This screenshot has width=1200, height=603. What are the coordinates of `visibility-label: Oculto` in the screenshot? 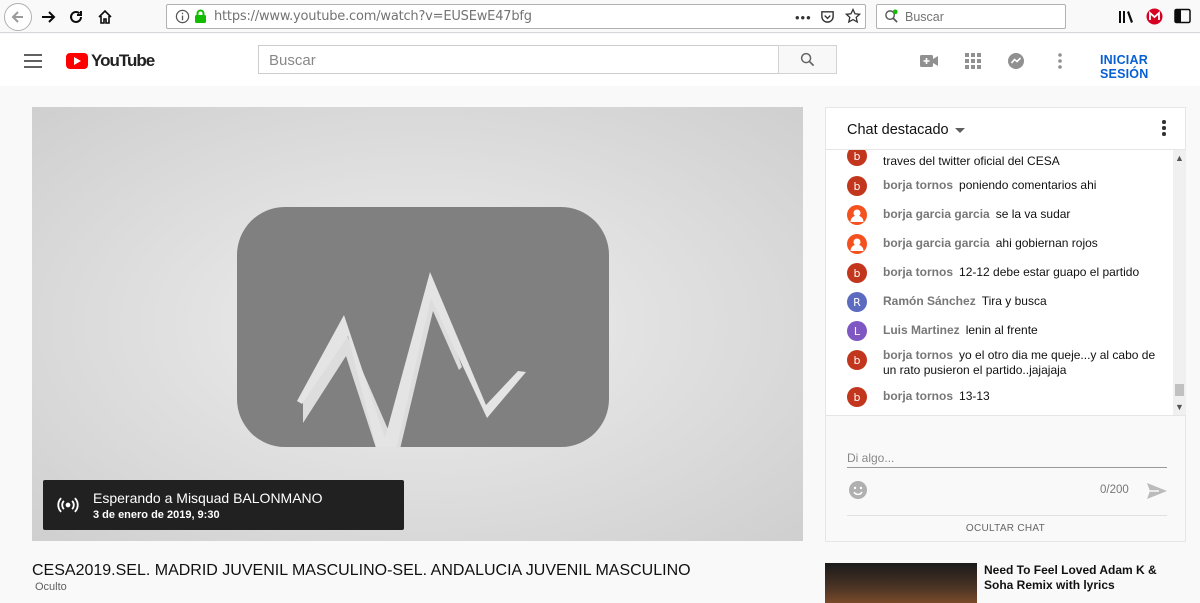 It's located at (51, 587).